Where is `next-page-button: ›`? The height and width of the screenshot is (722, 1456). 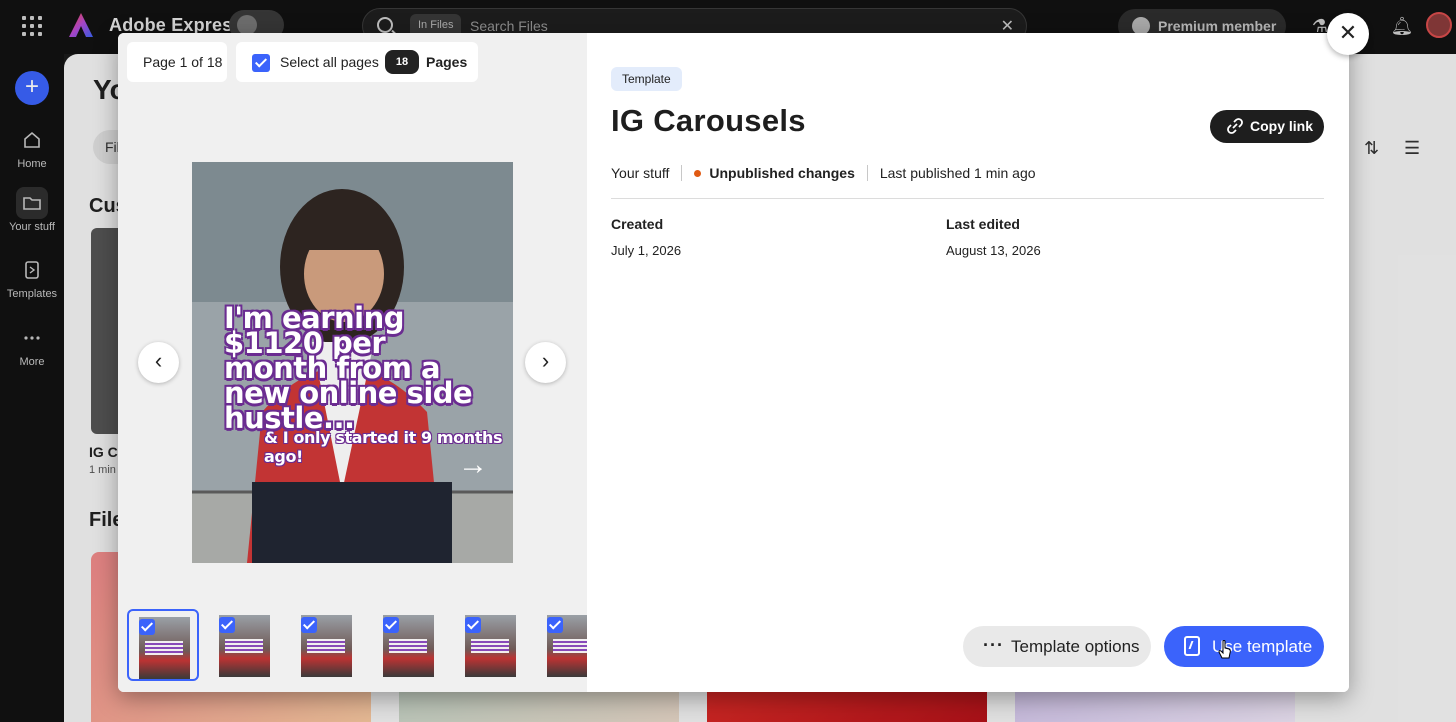 next-page-button: › is located at coordinates (545, 362).